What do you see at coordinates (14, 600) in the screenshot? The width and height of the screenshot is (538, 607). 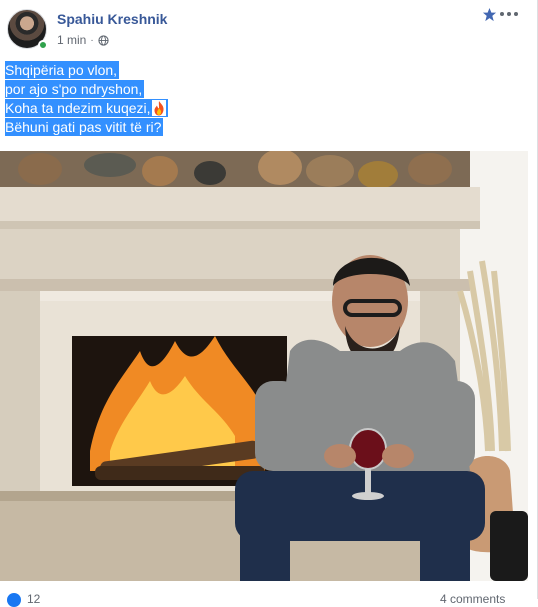 I see `like-reaction-icon` at bounding box center [14, 600].